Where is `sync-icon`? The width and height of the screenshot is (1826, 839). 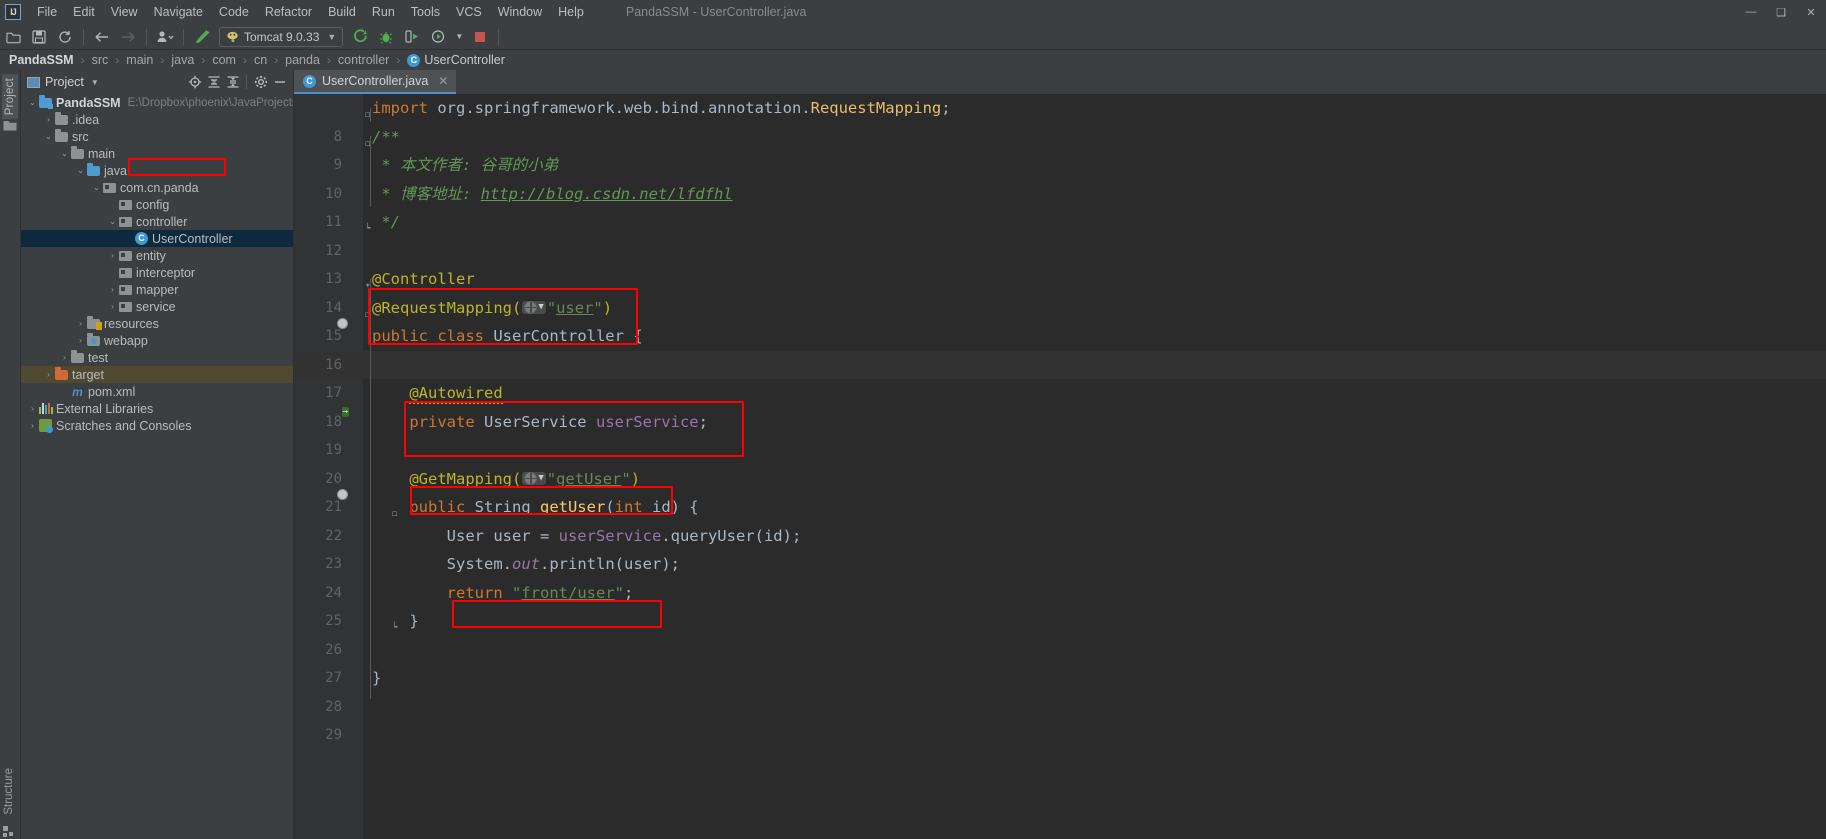 sync-icon is located at coordinates (65, 37).